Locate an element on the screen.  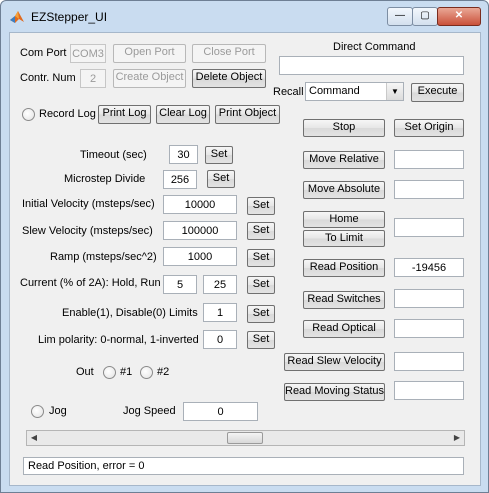
read-switches-button: Read Switches is located at coordinates (344, 300).